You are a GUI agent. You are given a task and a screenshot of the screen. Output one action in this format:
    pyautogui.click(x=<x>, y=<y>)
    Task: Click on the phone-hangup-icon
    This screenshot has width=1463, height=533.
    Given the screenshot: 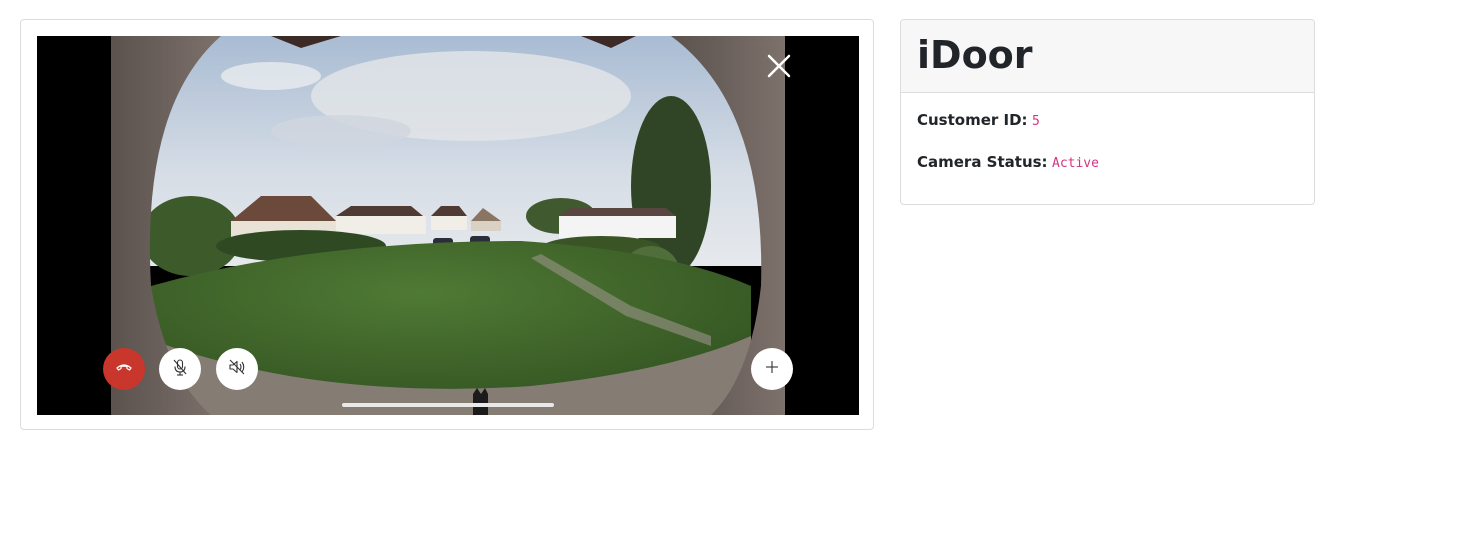 What is the action you would take?
    pyautogui.click(x=124, y=369)
    